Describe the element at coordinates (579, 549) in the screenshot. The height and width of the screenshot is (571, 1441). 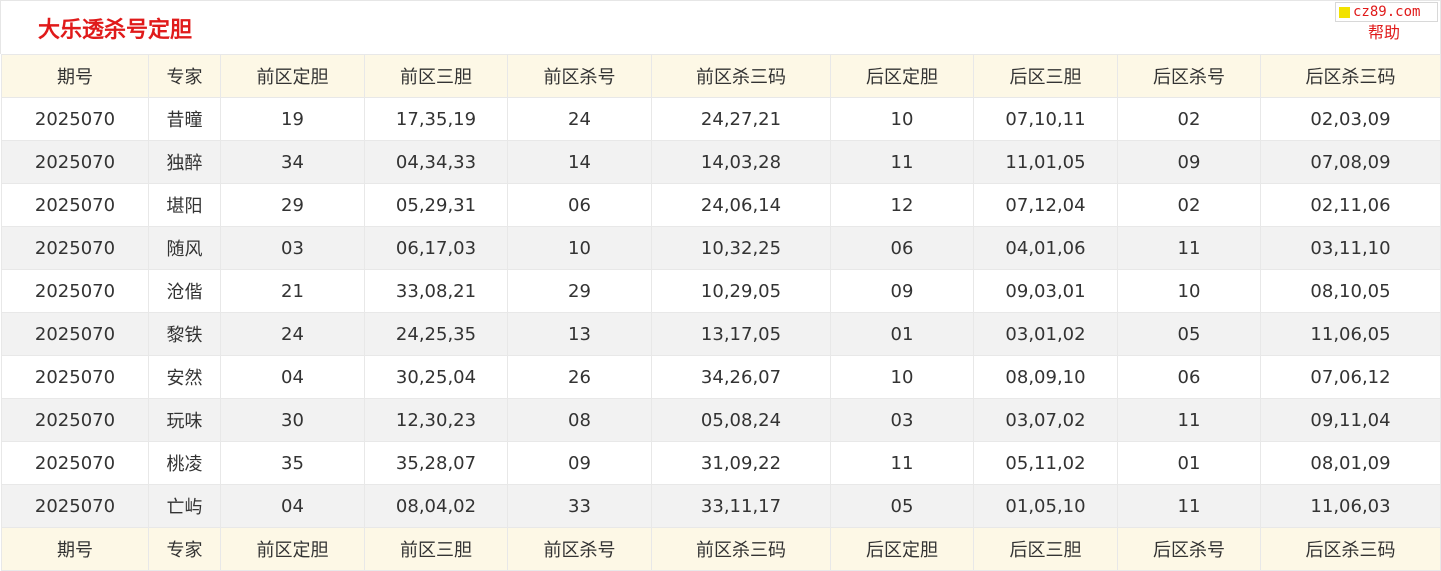
I see `column-footer-front-kill: 前区杀号` at that location.